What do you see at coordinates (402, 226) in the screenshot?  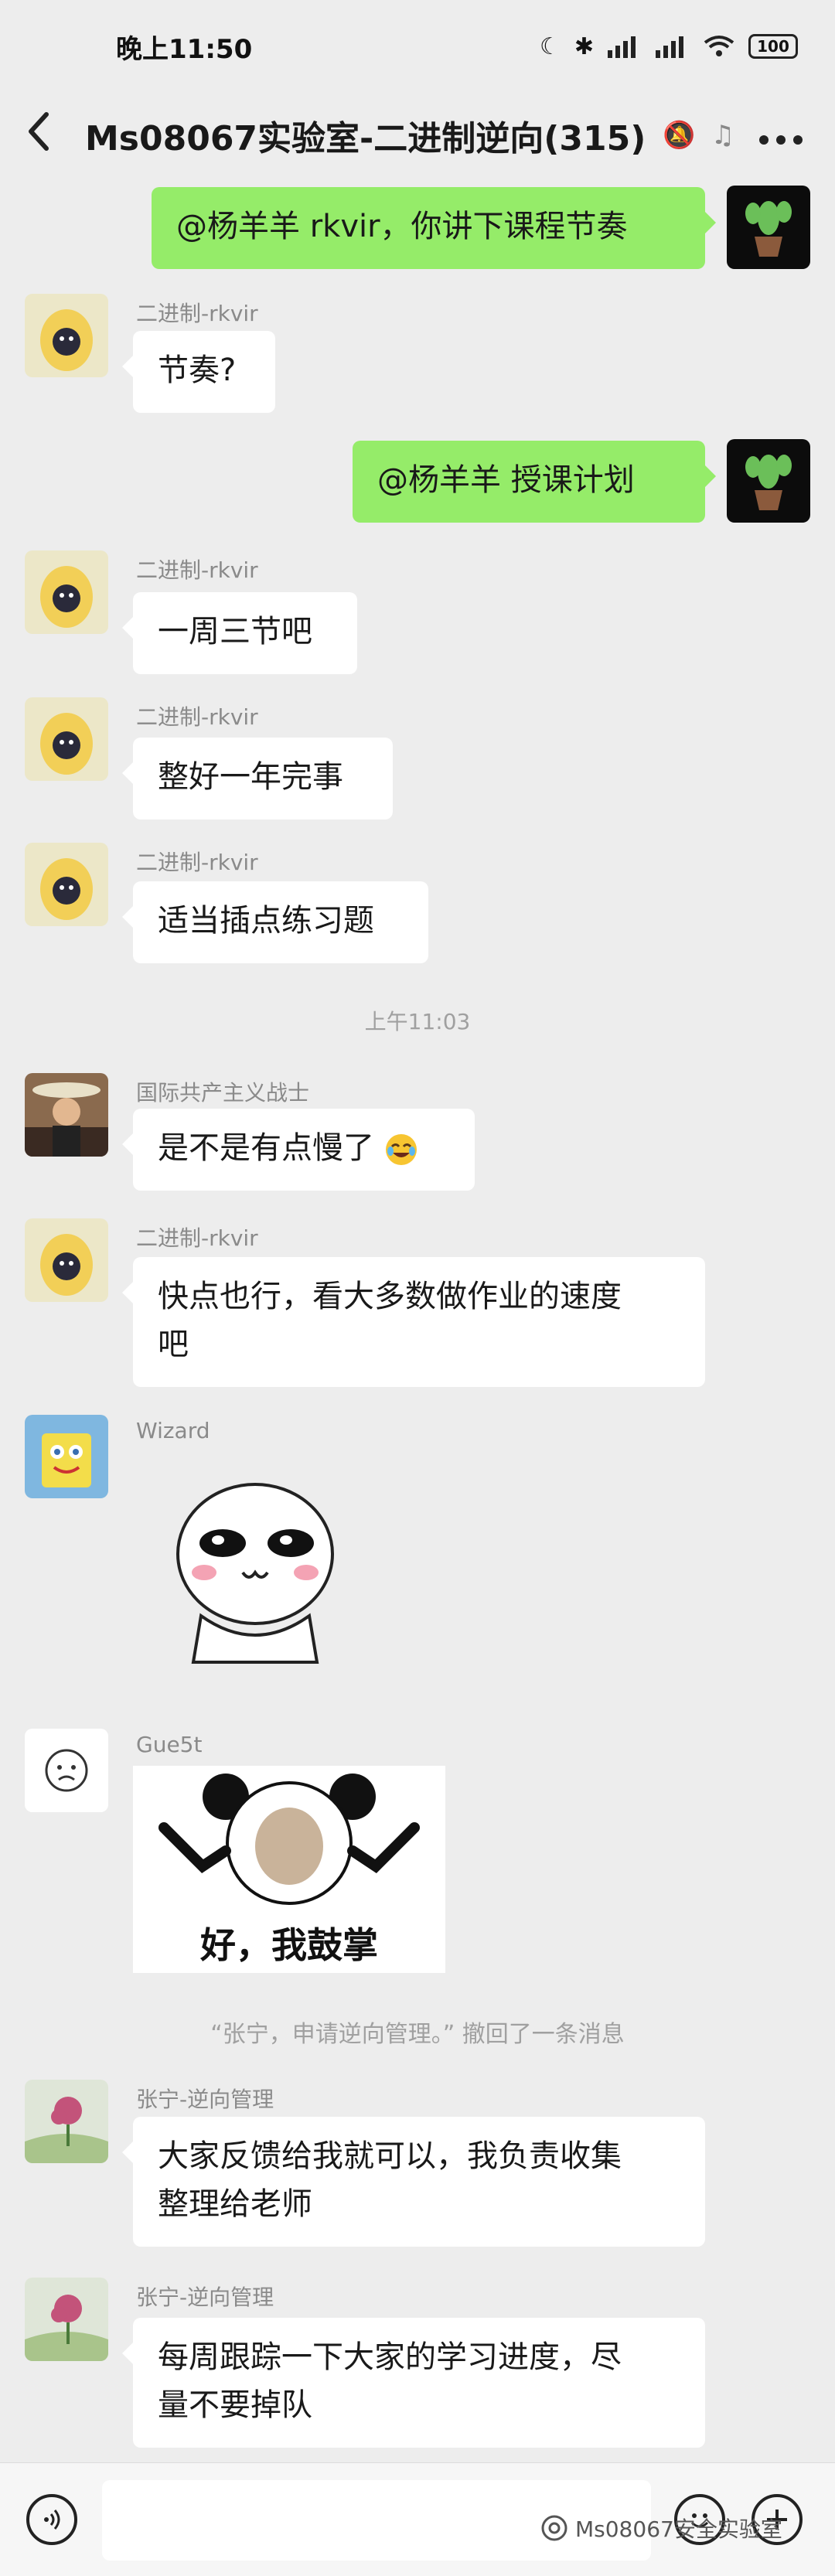 I see `message-text: @杨羊羊 rkvir，你讲下课程节奏` at bounding box center [402, 226].